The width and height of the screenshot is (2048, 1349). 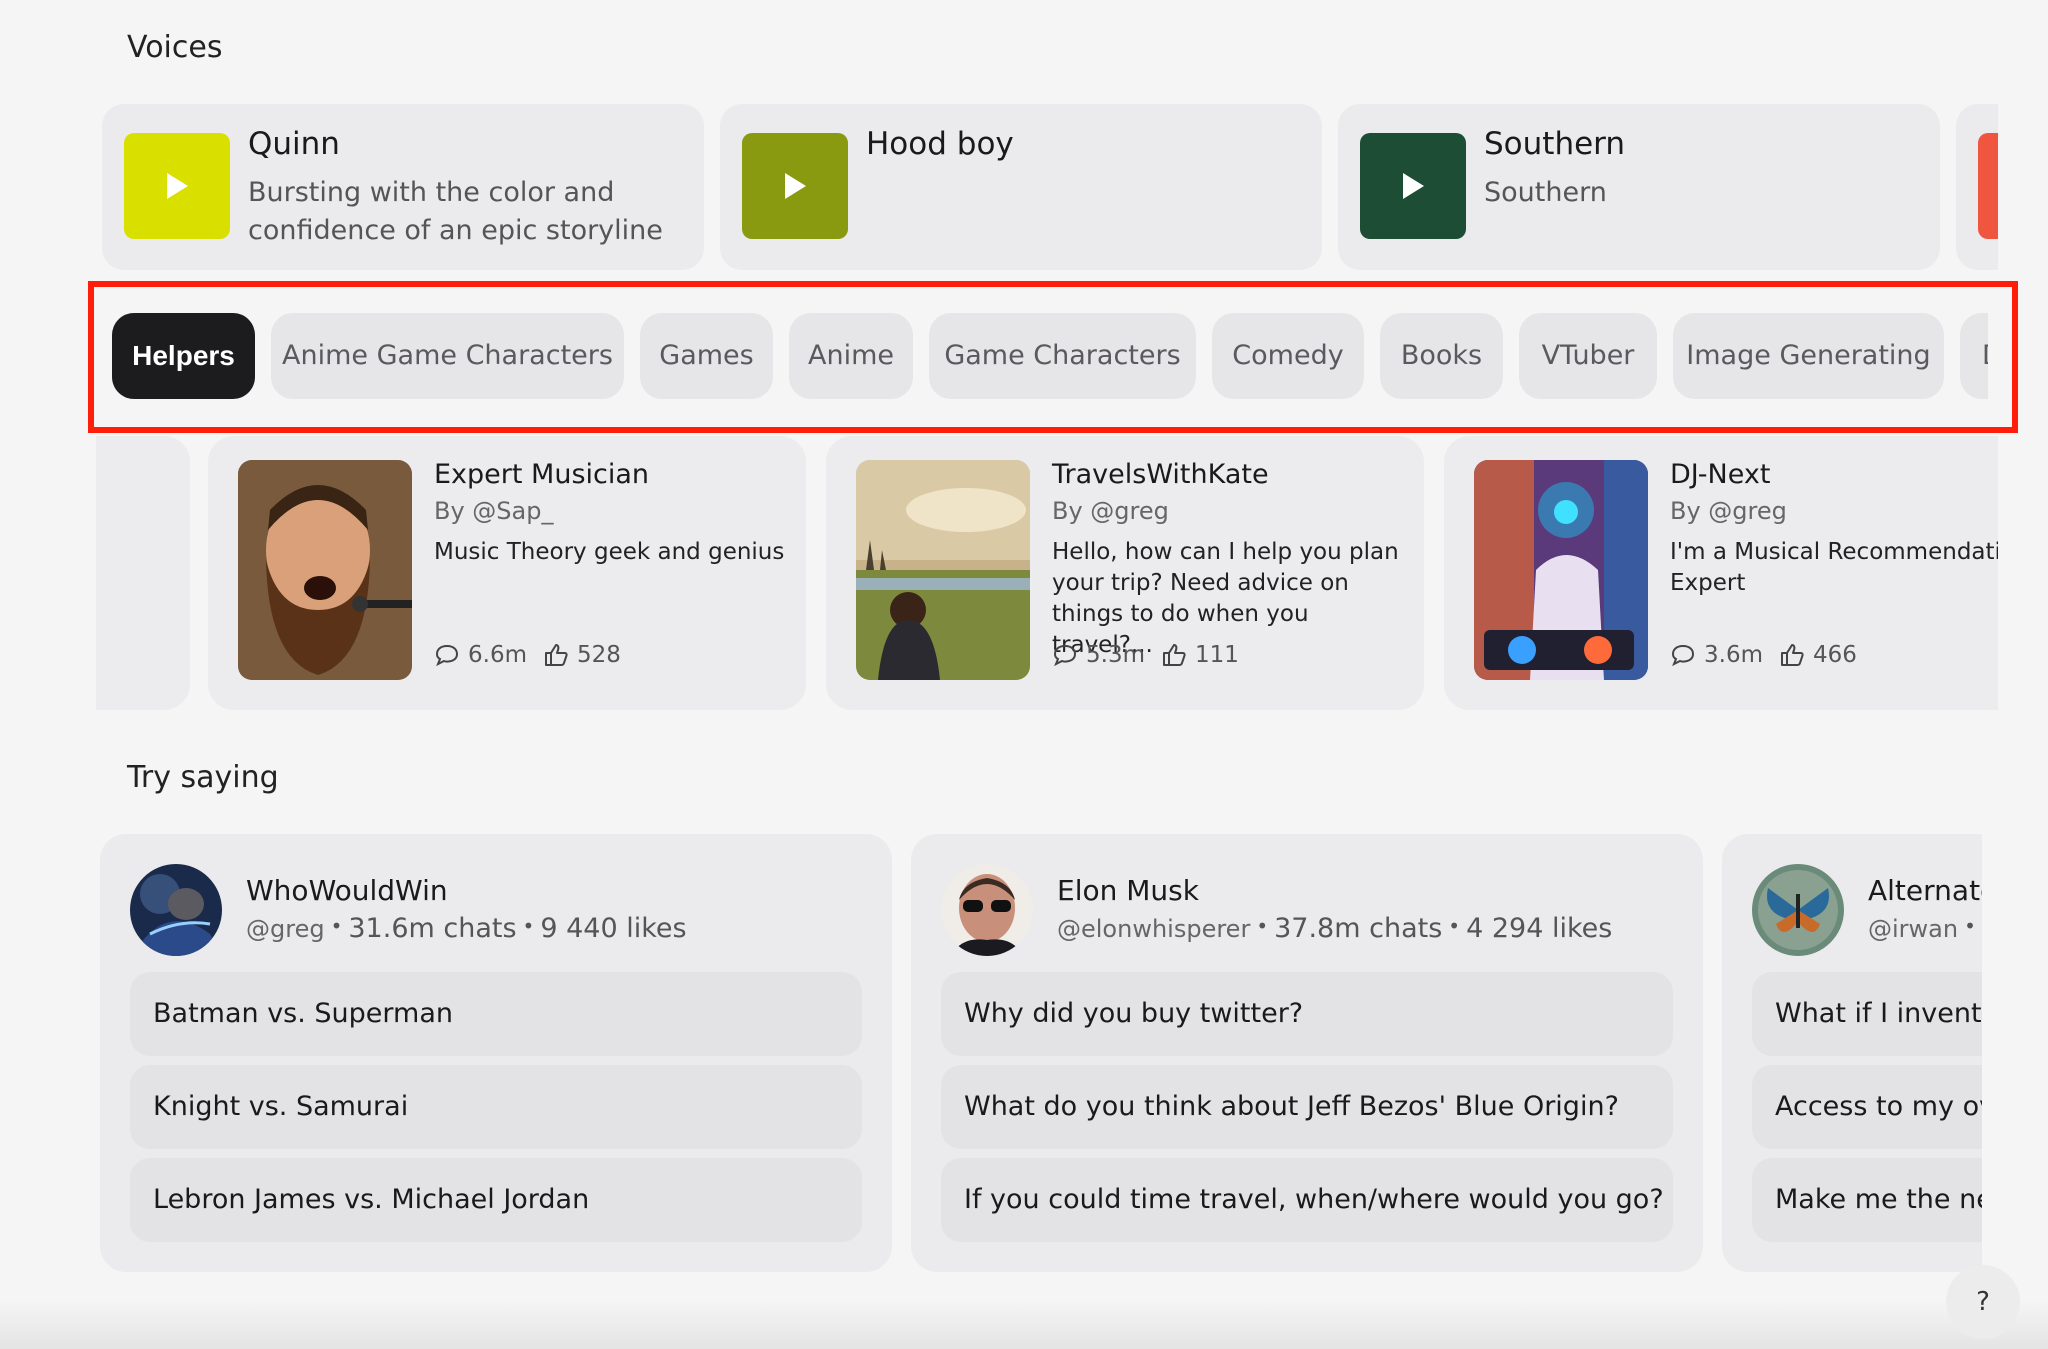 I want to click on character-handle: @elonwhisperer, so click(x=1154, y=929).